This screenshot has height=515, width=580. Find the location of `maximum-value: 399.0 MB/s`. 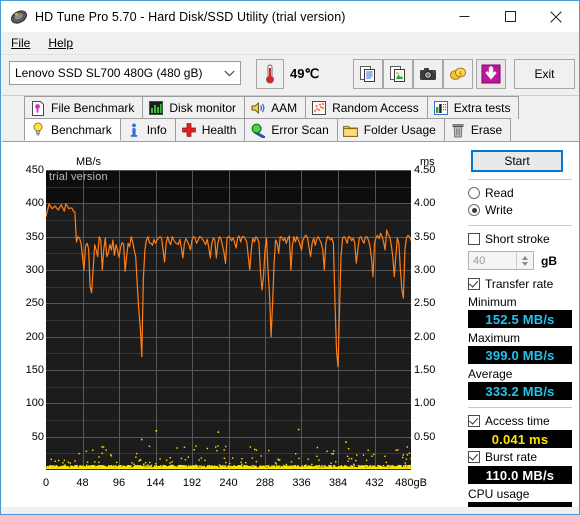

maximum-value: 399.0 MB/s is located at coordinates (520, 355).